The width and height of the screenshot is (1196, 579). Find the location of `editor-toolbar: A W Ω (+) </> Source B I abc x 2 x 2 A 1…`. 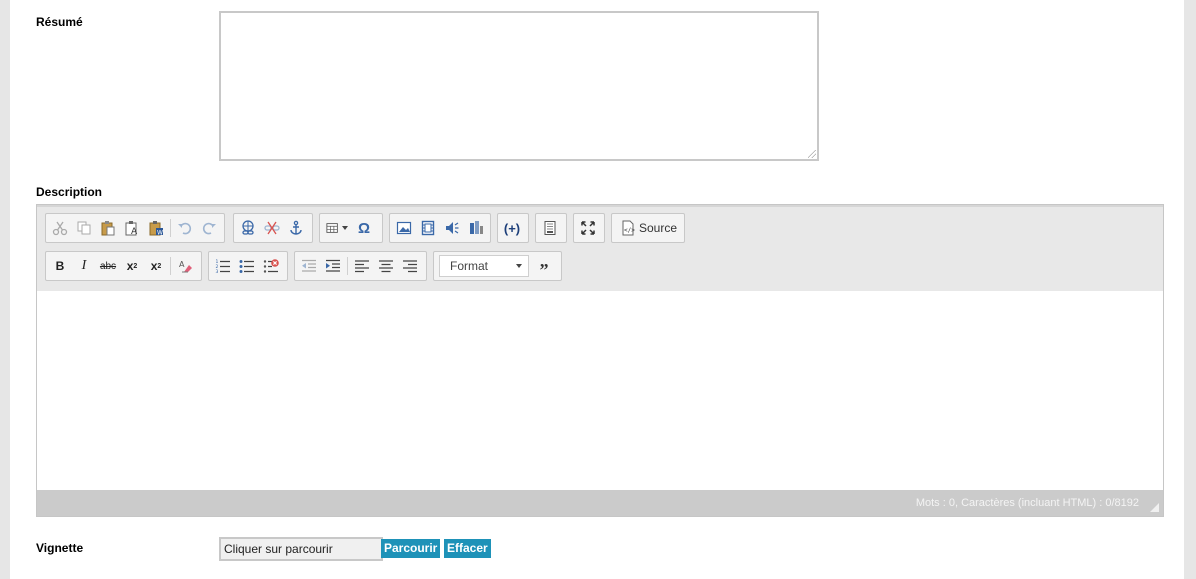

editor-toolbar: A W Ω (+) </> Source B I abc x 2 x 2 A 1… is located at coordinates (600, 248).